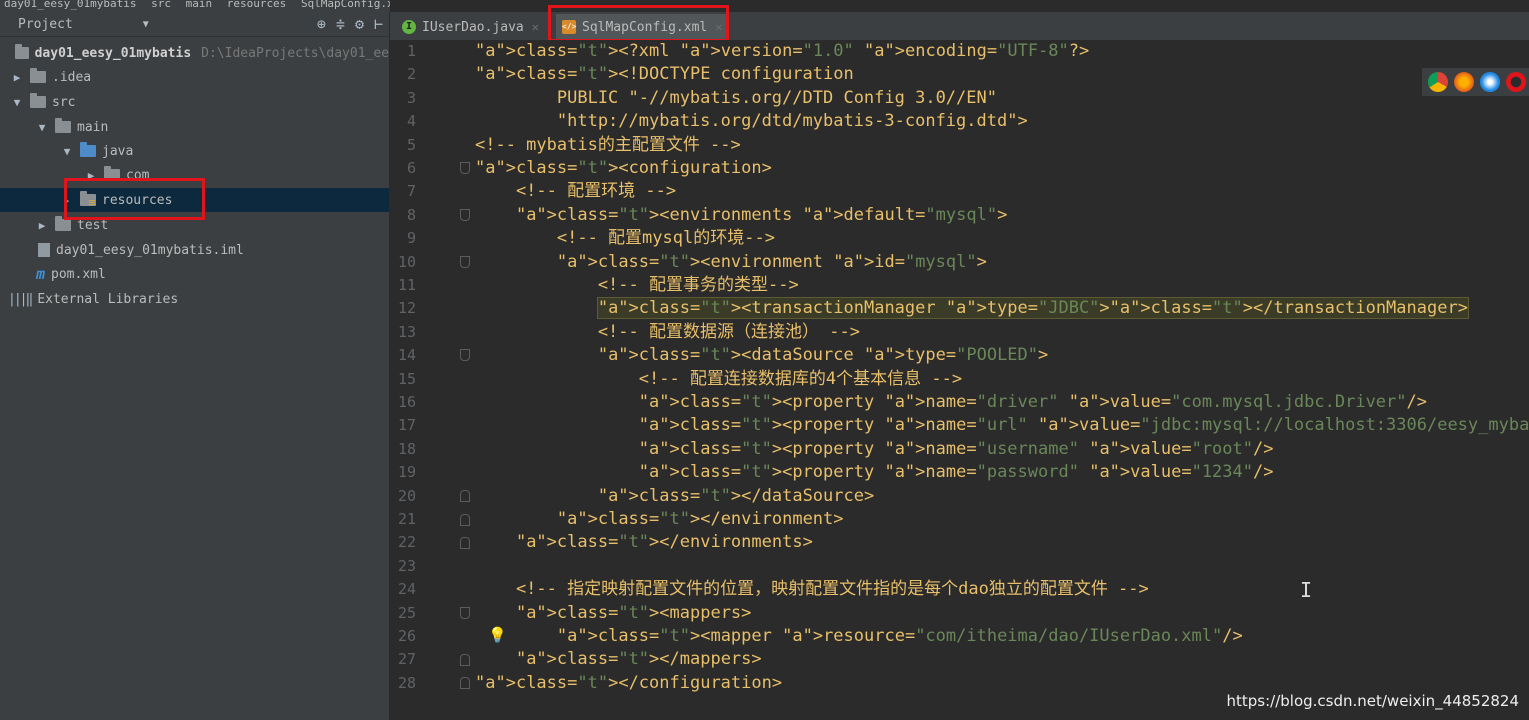 The height and width of the screenshot is (720, 1529). What do you see at coordinates (1516, 82) in the screenshot?
I see `opera-icon` at bounding box center [1516, 82].